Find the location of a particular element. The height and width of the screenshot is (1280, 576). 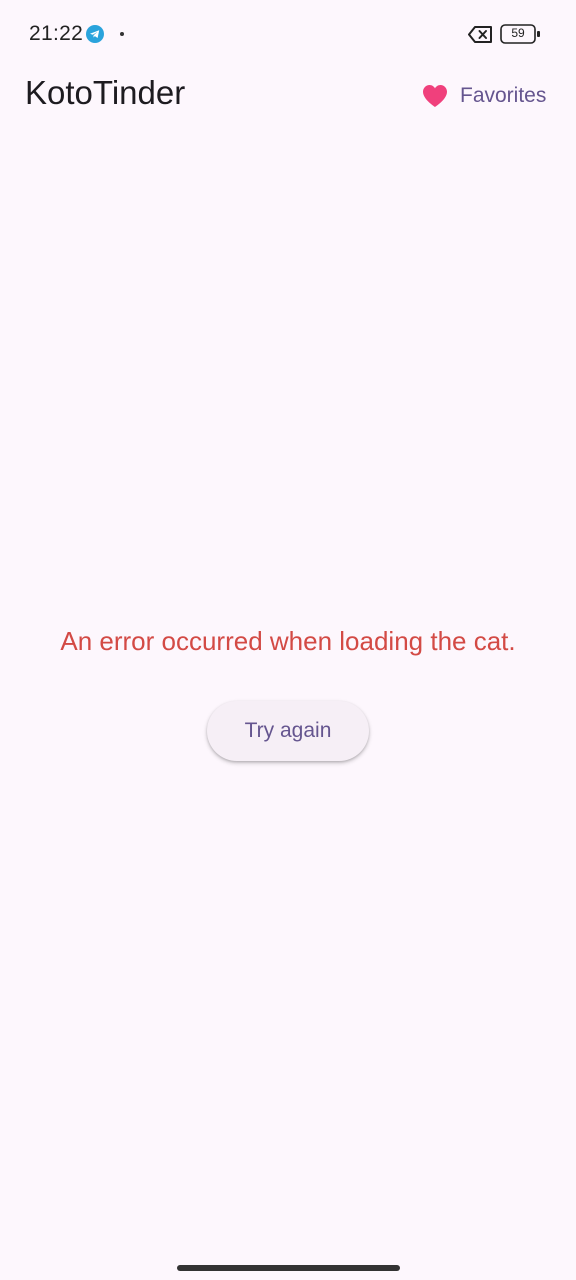

error-message: An error occurred when loading the cat. is located at coordinates (288, 641).